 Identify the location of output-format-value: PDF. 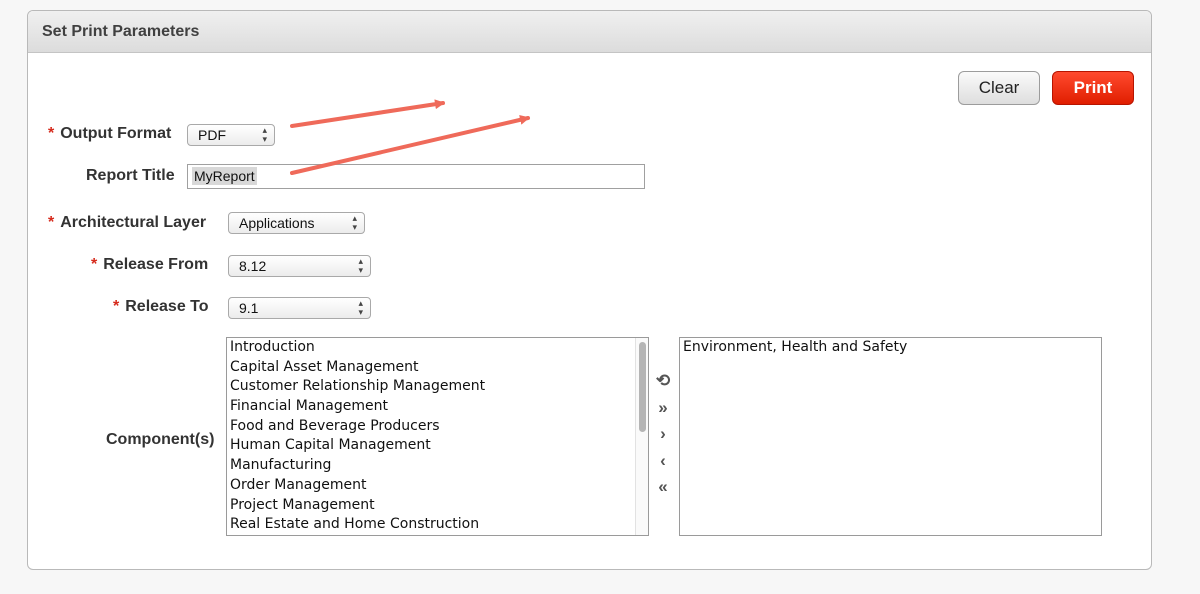
(212, 135).